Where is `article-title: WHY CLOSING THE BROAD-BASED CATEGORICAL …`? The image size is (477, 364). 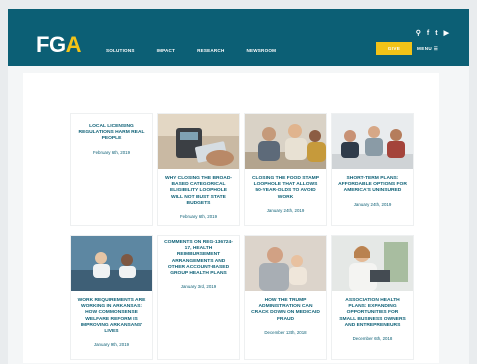
article-title: WHY CLOSING THE BROAD-BASED CATEGORICAL … is located at coordinates (198, 188).